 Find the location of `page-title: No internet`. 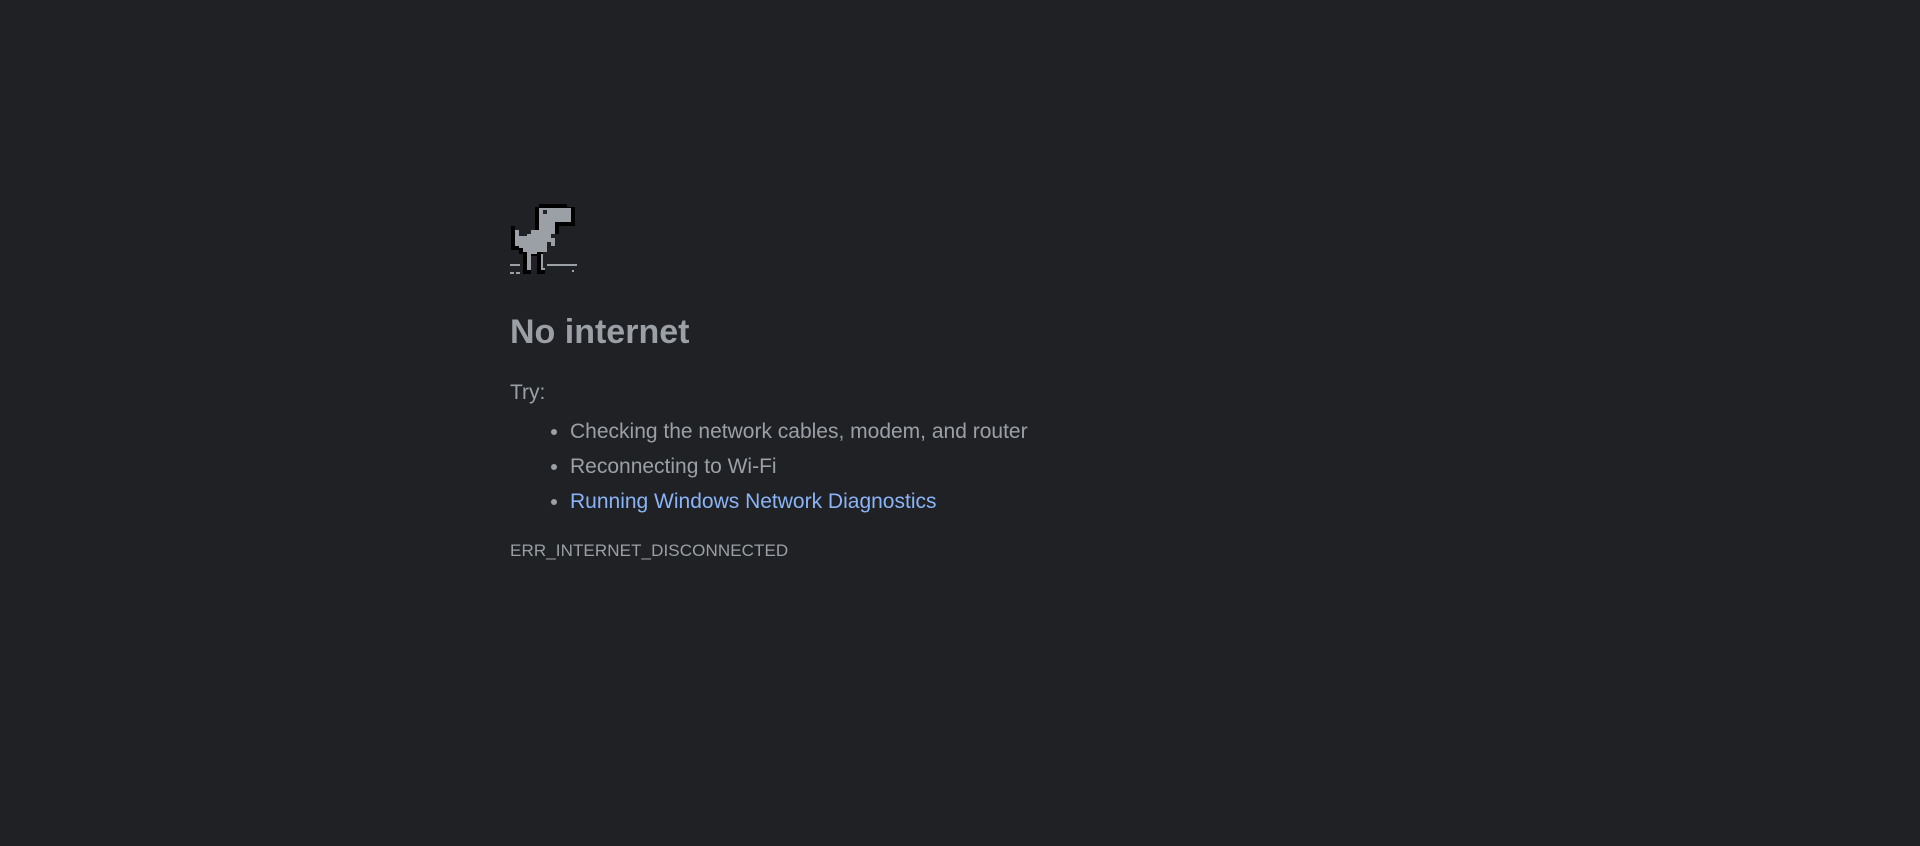

page-title: No internet is located at coordinates (600, 332).